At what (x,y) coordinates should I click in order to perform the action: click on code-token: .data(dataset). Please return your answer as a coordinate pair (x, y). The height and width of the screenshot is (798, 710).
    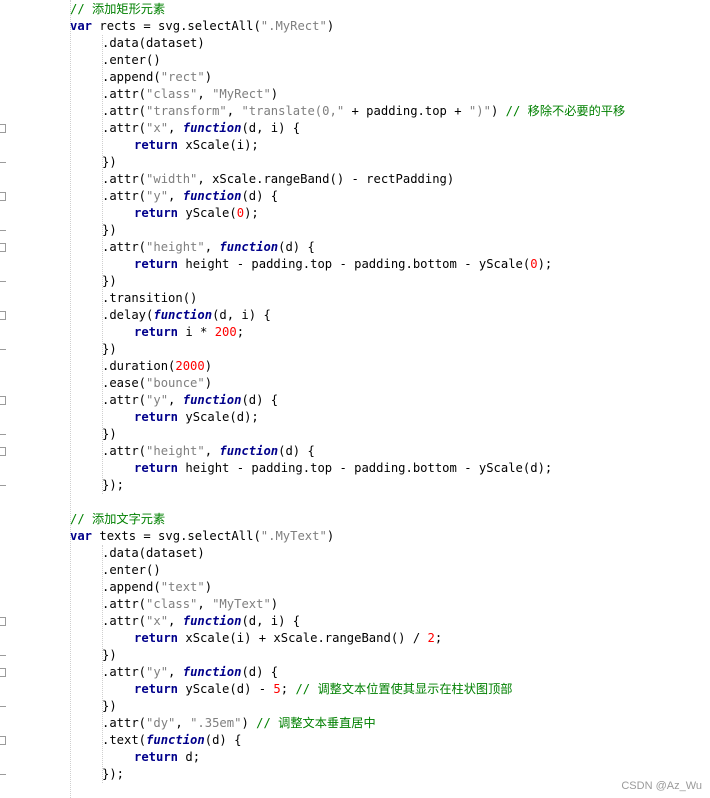
    Looking at the image, I should click on (153, 43).